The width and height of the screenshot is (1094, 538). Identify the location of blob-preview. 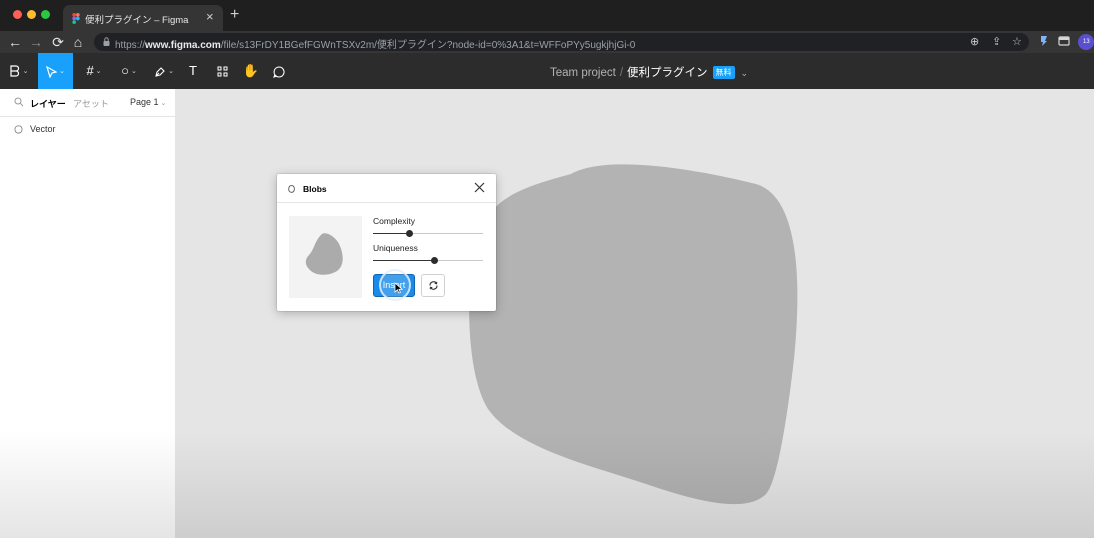
(325, 257).